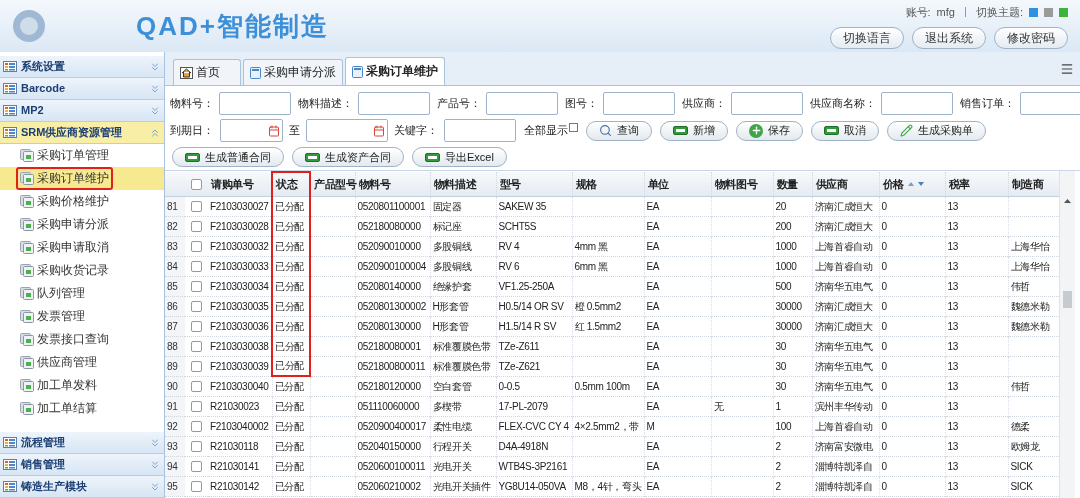  What do you see at coordinates (293, 72) in the screenshot?
I see `tab: 采购申请分派` at bounding box center [293, 72].